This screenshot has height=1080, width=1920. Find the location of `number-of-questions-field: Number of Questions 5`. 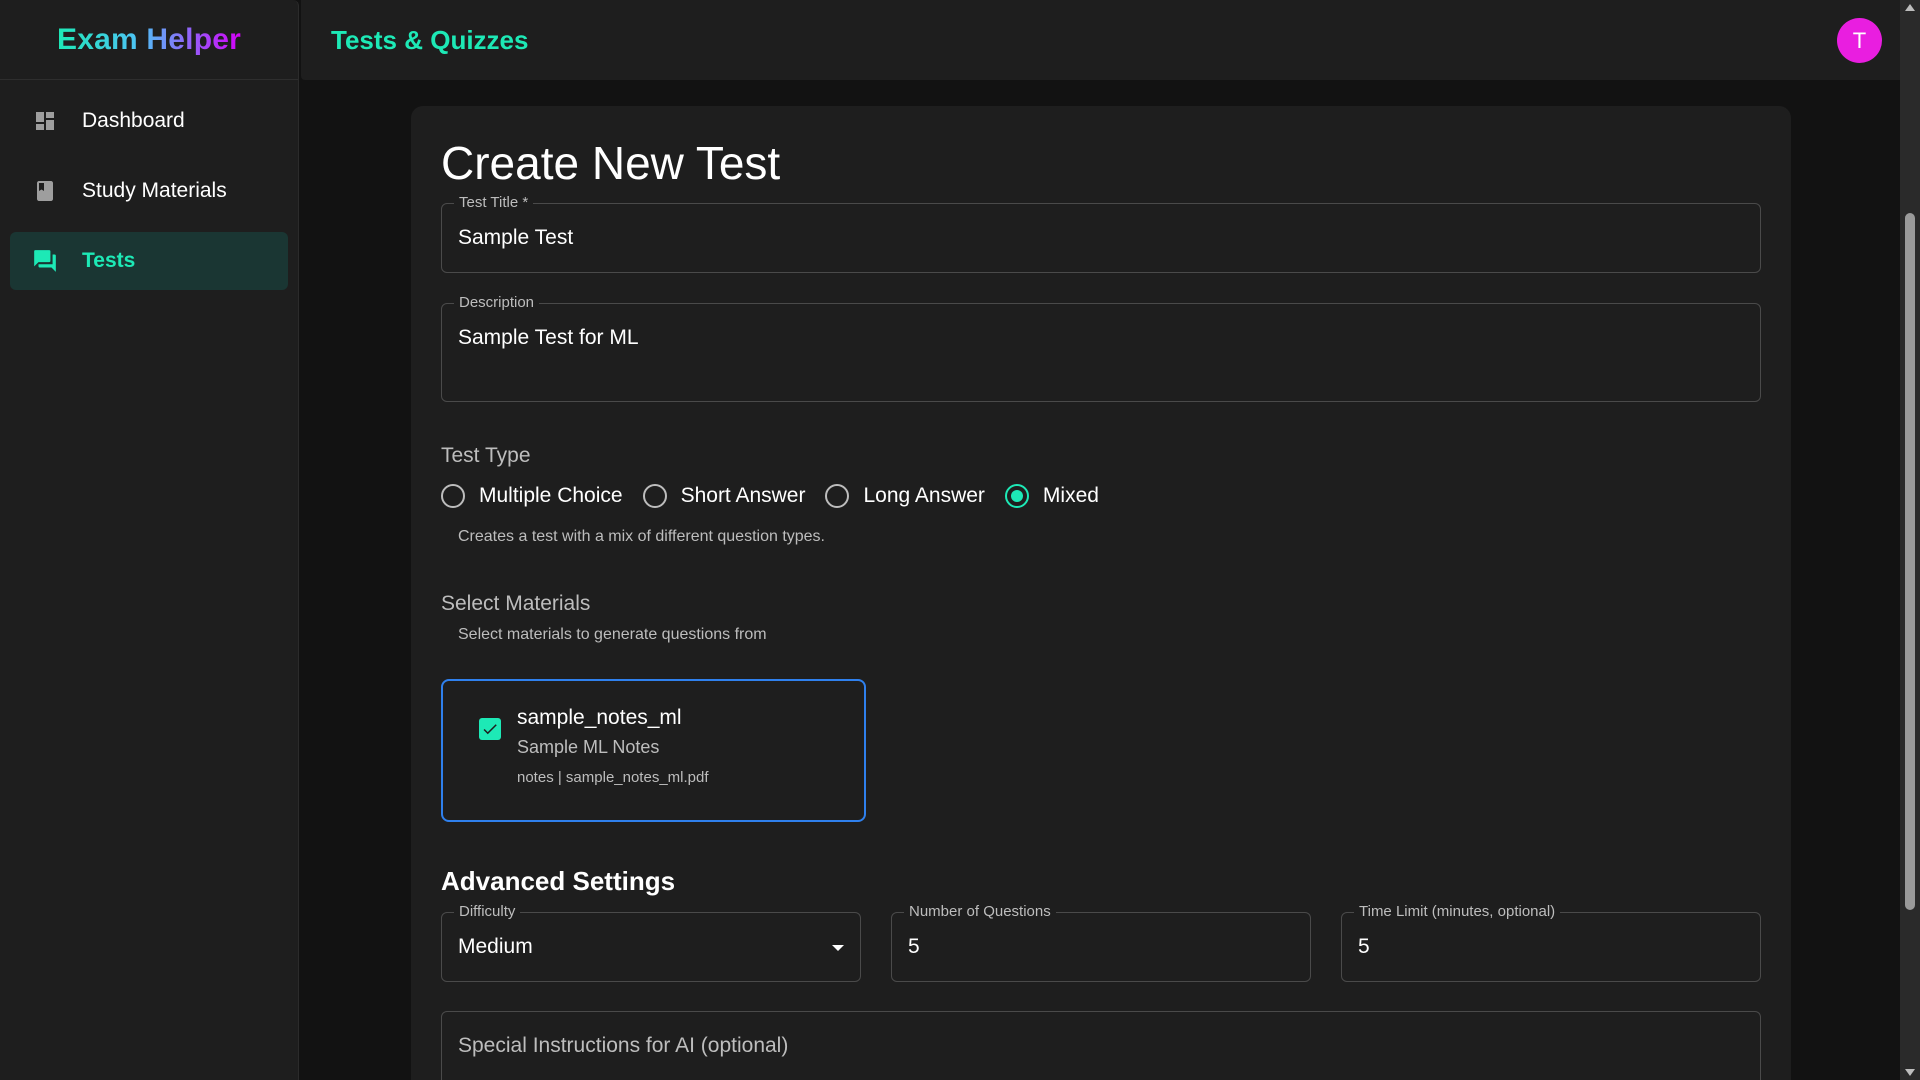

number-of-questions-field: Number of Questions 5 is located at coordinates (1101, 942).